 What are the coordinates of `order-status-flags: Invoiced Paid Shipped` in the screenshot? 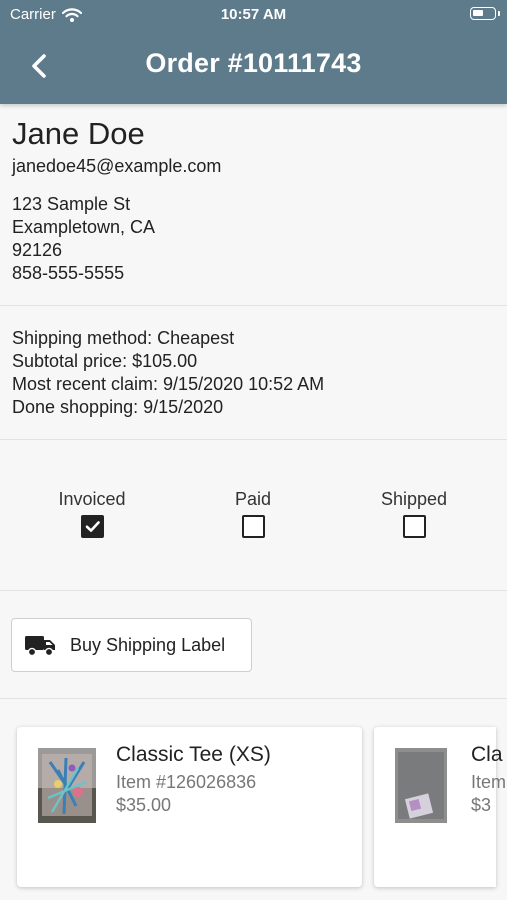 It's located at (253, 518).